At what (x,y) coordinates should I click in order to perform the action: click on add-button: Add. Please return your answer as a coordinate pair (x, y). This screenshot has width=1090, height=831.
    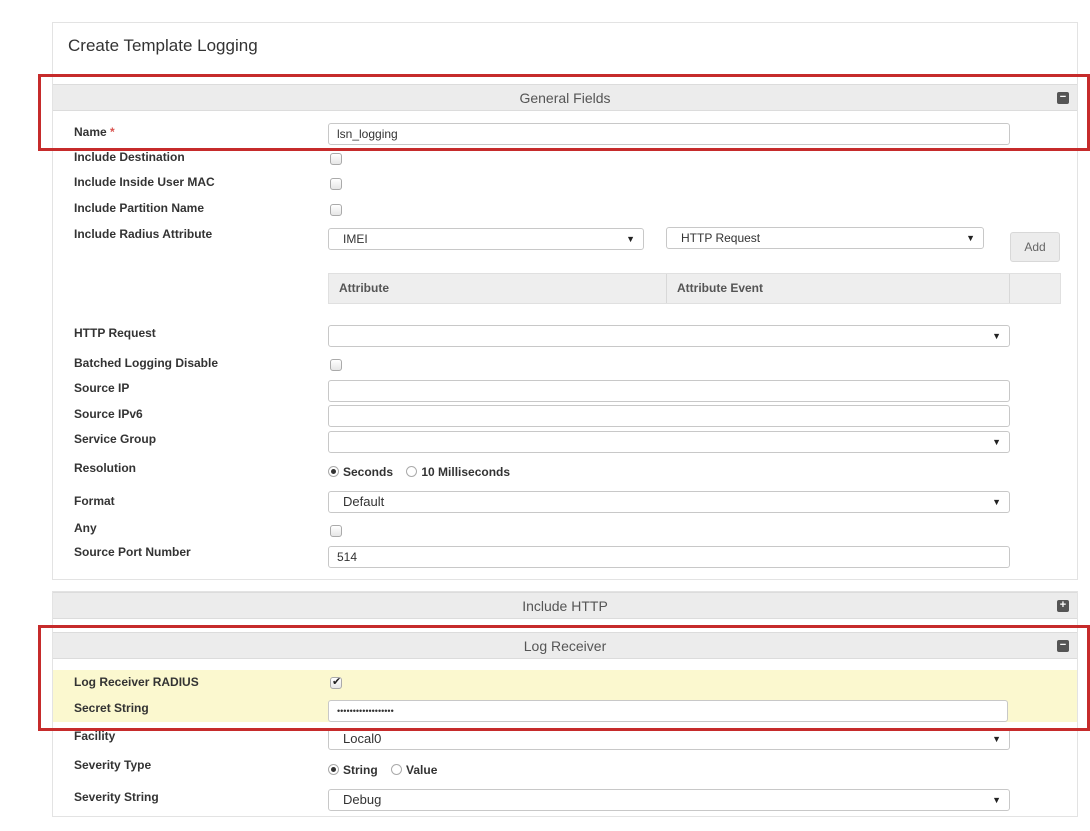
    Looking at the image, I should click on (1035, 247).